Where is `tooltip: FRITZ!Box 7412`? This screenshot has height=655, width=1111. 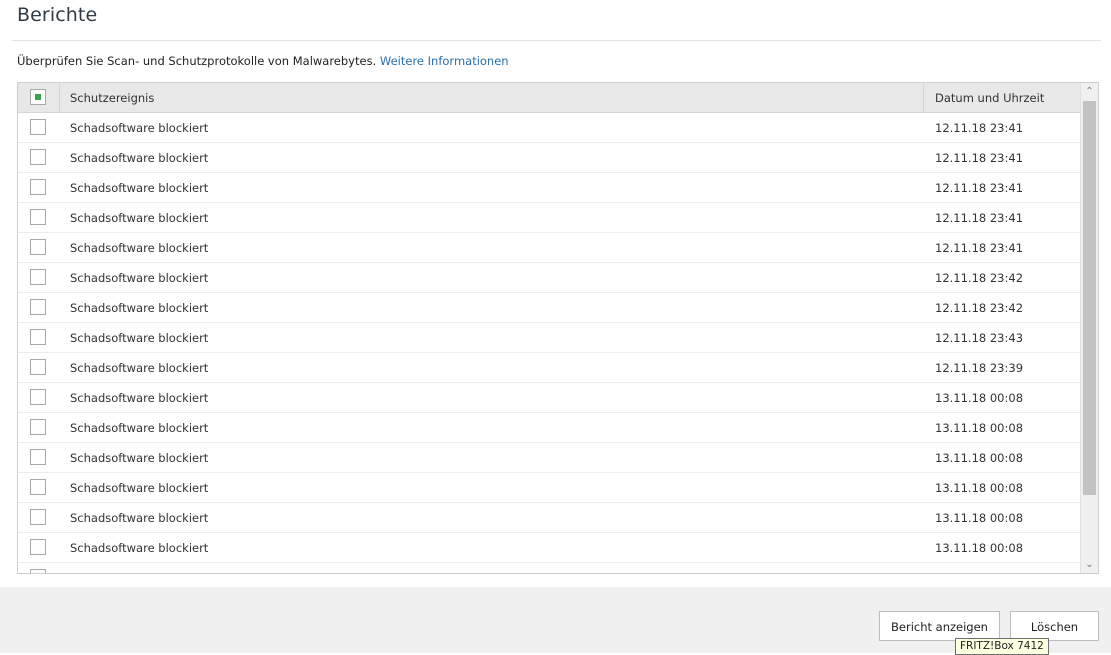 tooltip: FRITZ!Box 7412 is located at coordinates (1002, 646).